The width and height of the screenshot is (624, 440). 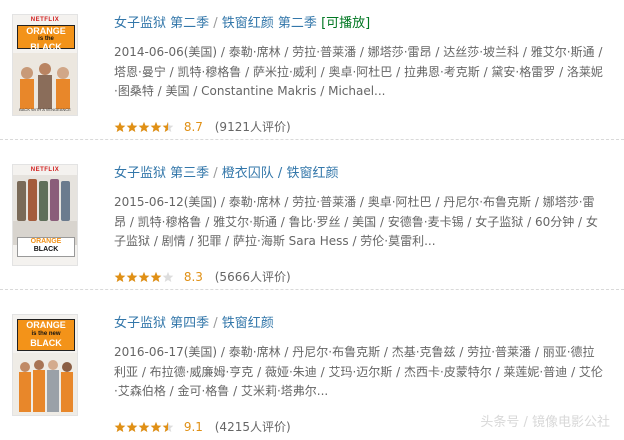 I want to click on rating-row: 8.3 (5666人评价), so click(x=202, y=276).